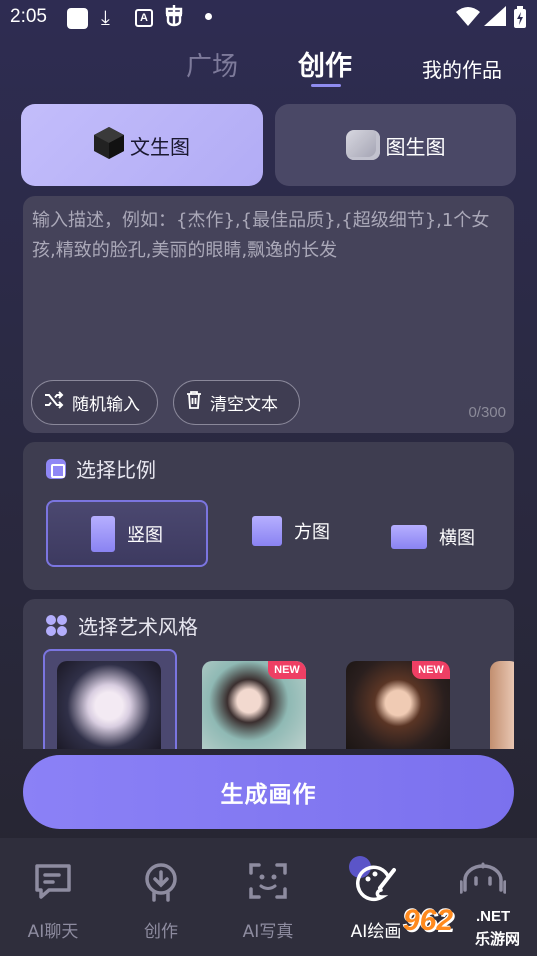  Describe the element at coordinates (376, 884) in the screenshot. I see `paint-icon` at that location.